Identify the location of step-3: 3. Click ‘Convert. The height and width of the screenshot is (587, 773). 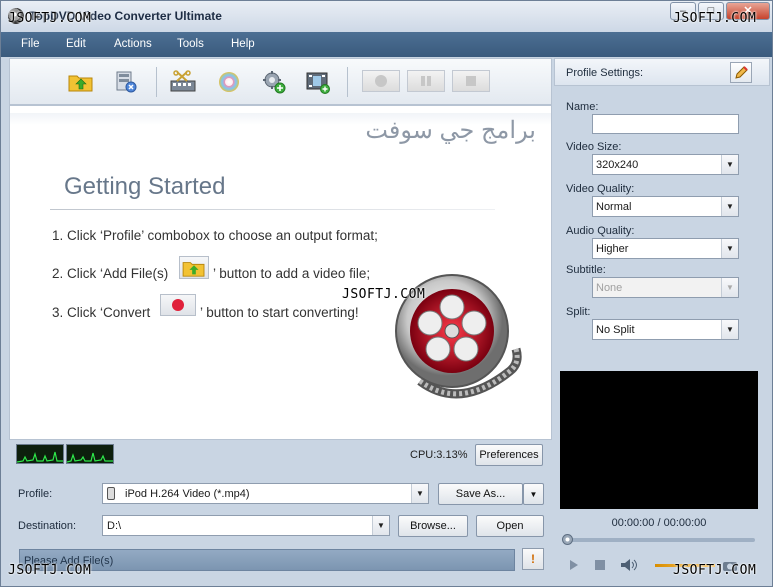
(101, 312).